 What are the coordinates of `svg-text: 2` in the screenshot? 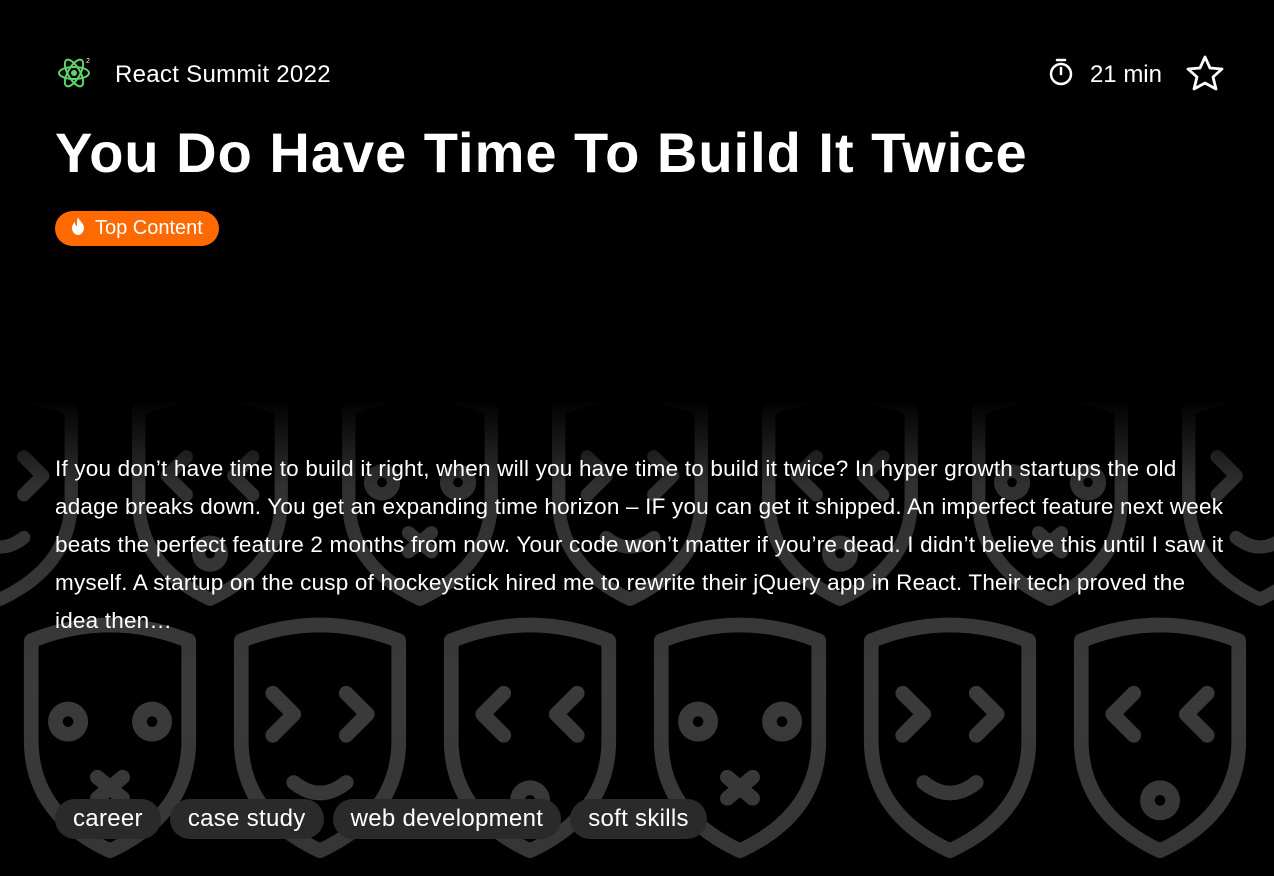 It's located at (88, 61).